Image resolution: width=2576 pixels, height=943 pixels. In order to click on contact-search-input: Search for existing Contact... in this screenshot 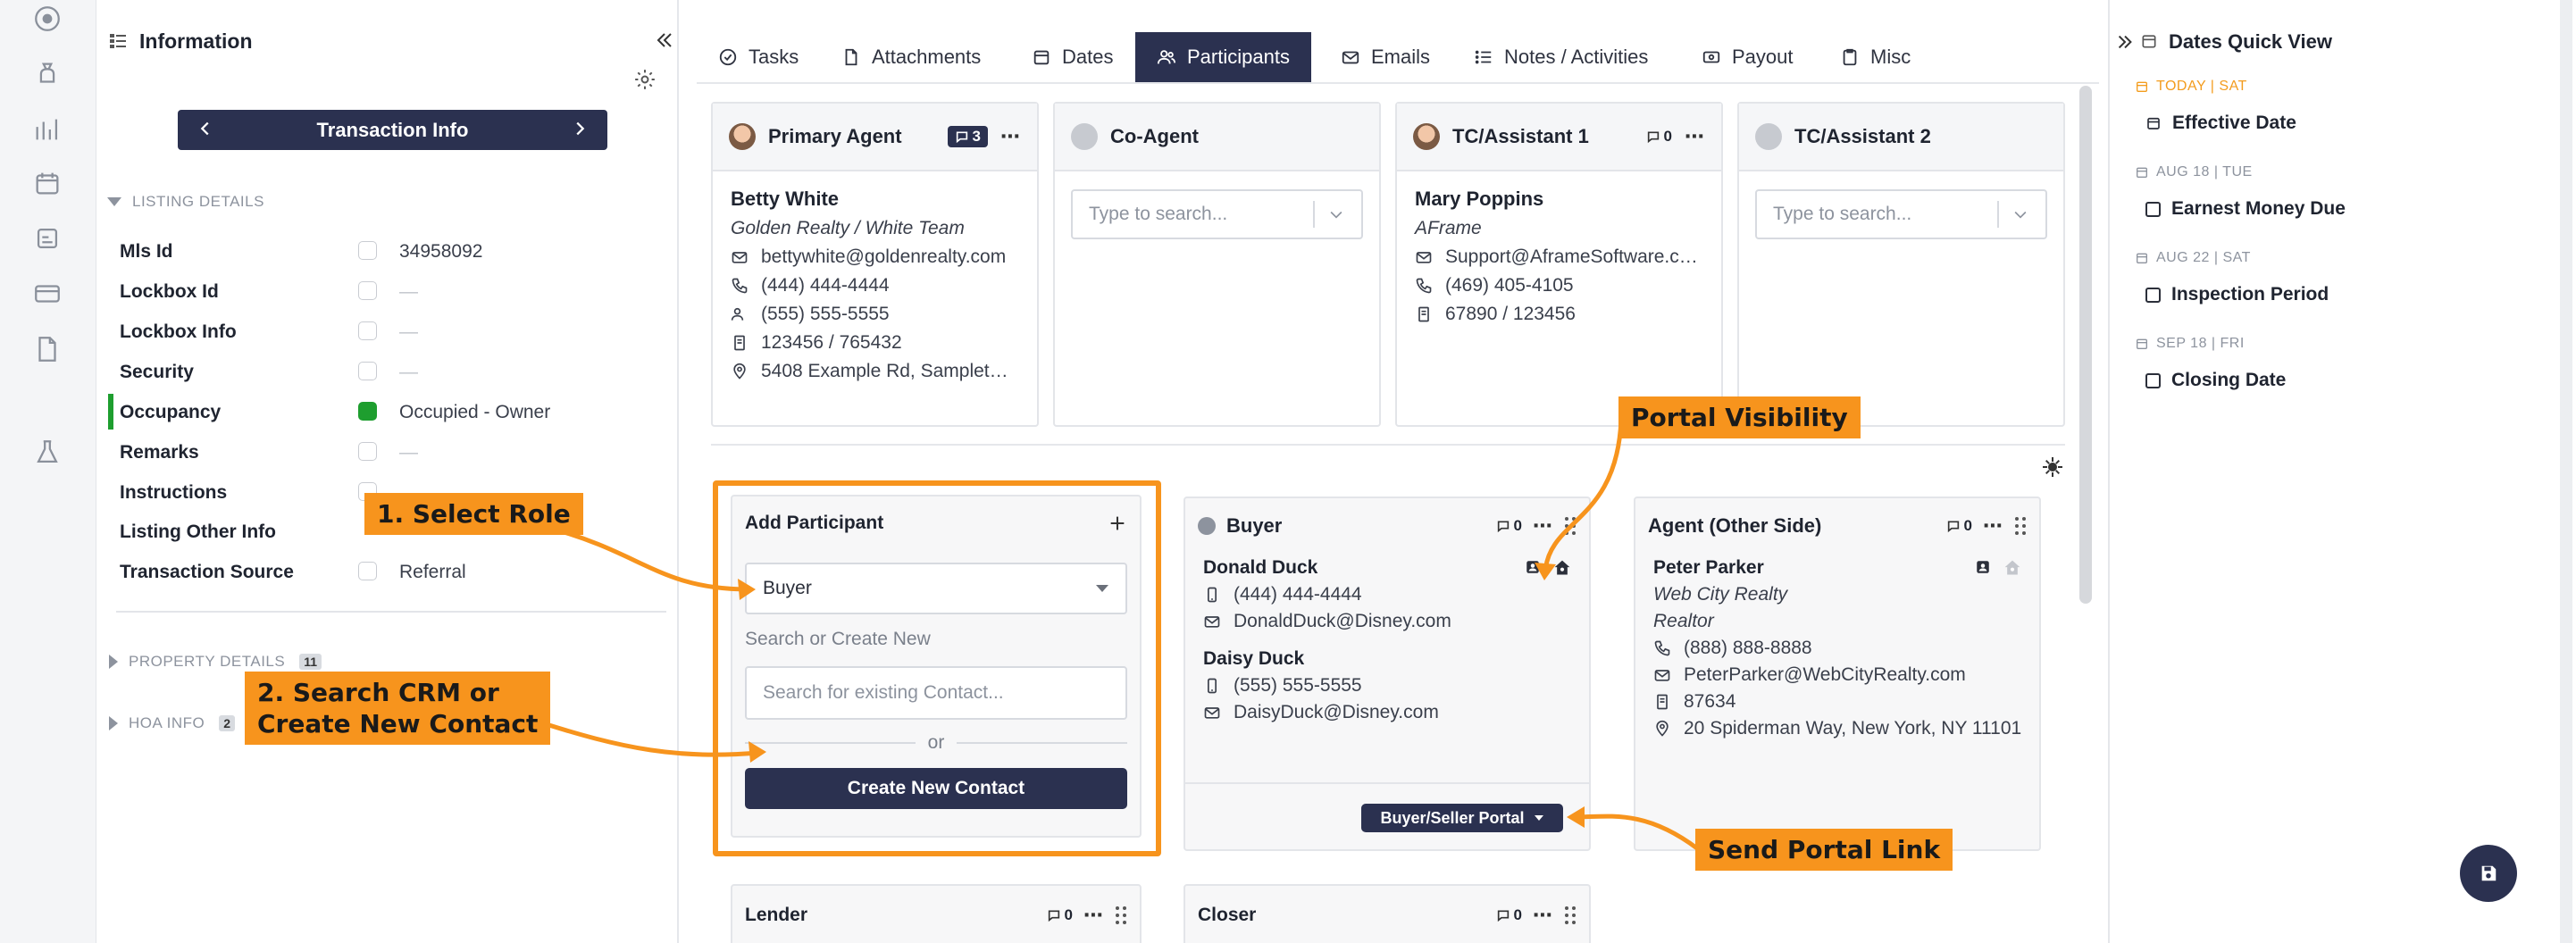, I will do `click(936, 693)`.